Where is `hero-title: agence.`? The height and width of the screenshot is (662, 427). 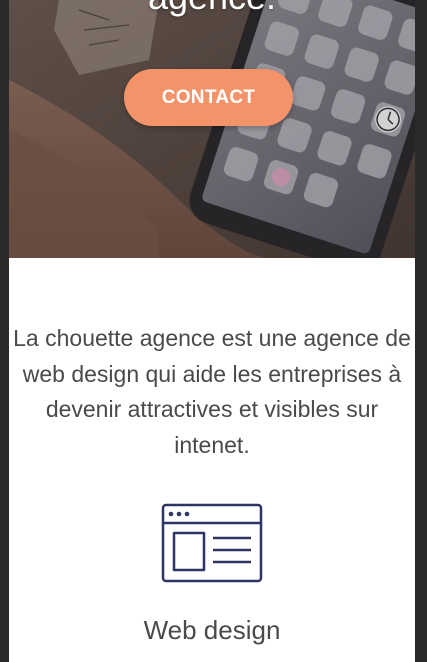 hero-title: agence. is located at coordinates (212, 11).